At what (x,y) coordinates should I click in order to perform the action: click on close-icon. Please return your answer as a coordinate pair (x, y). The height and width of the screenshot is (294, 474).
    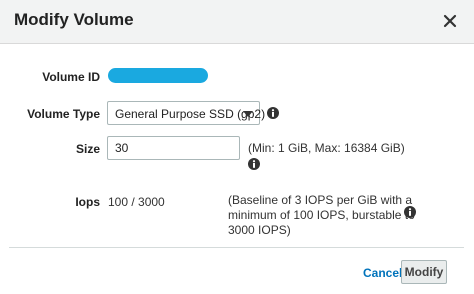
    Looking at the image, I should click on (450, 21).